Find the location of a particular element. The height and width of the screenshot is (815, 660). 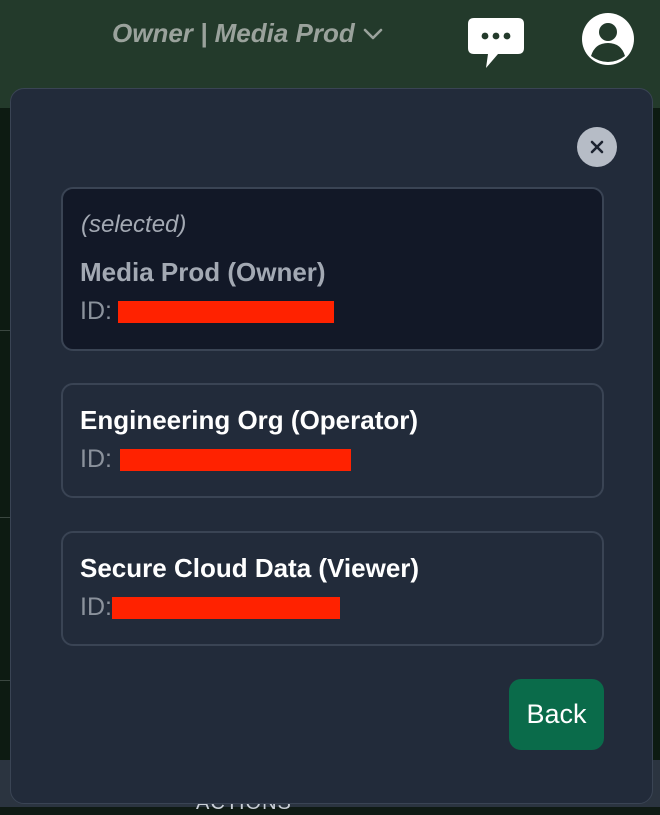

account-button is located at coordinates (608, 39).